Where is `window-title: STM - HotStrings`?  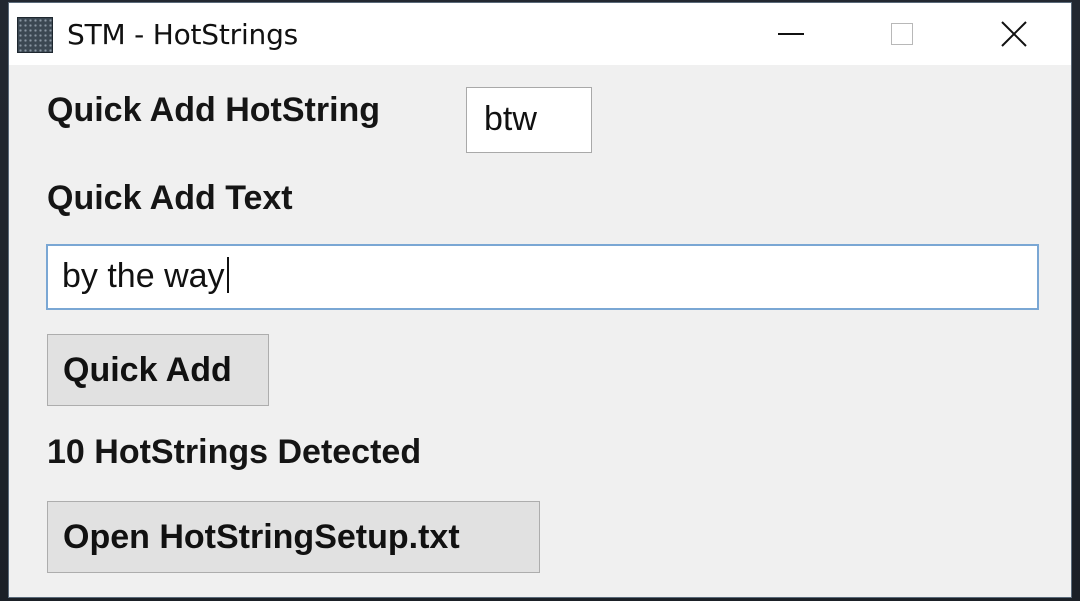
window-title: STM - HotStrings is located at coordinates (183, 34).